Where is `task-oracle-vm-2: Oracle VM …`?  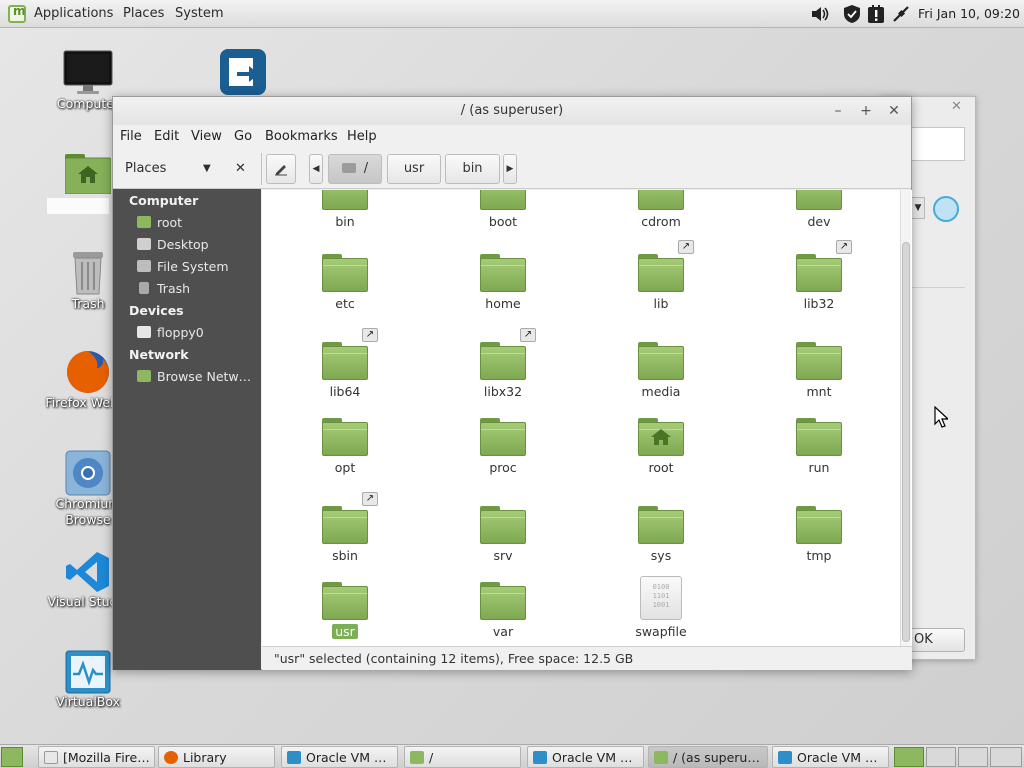 task-oracle-vm-2: Oracle VM … is located at coordinates (585, 757).